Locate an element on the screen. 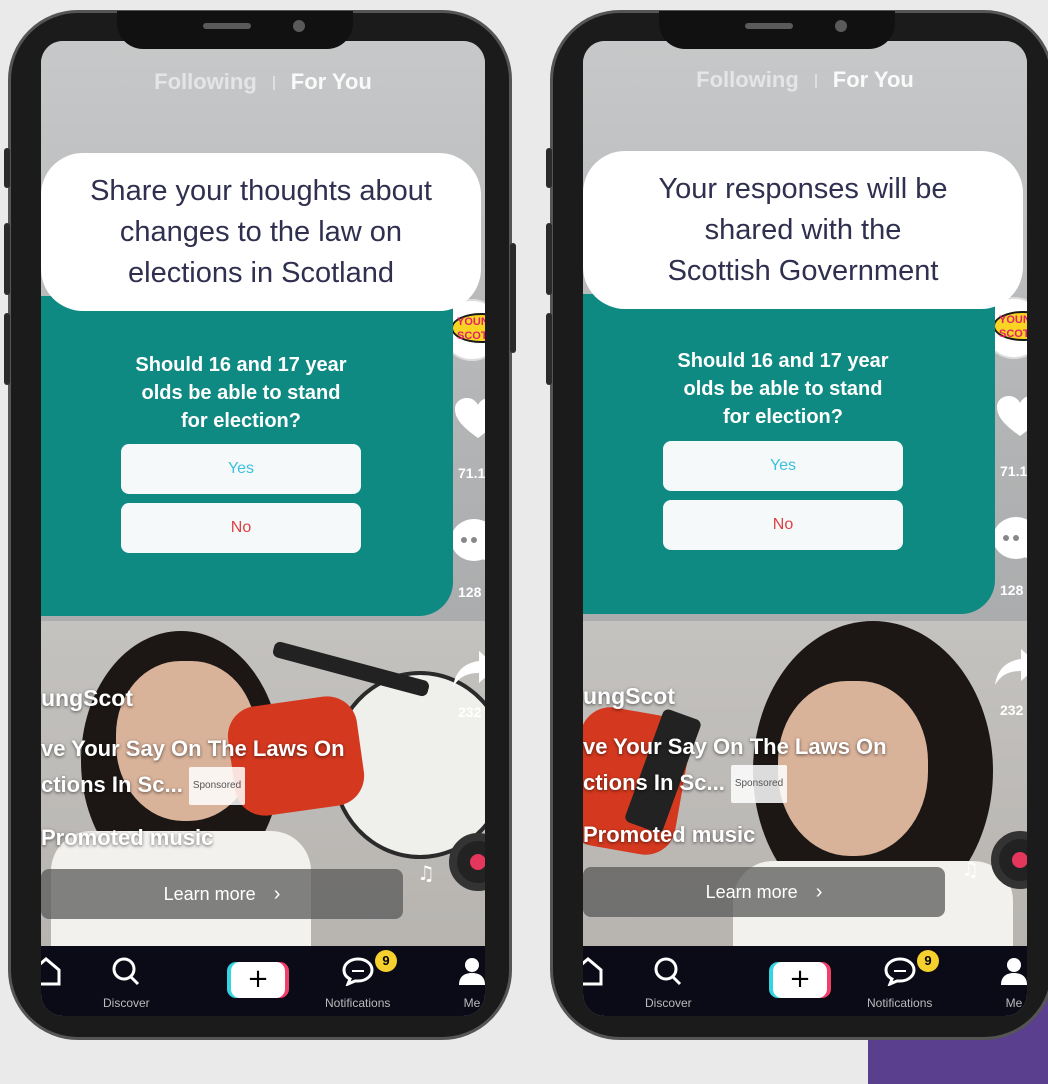 Image resolution: width=1048 pixels, height=1084 pixels. prompt-line-2: shared with the is located at coordinates (803, 229).